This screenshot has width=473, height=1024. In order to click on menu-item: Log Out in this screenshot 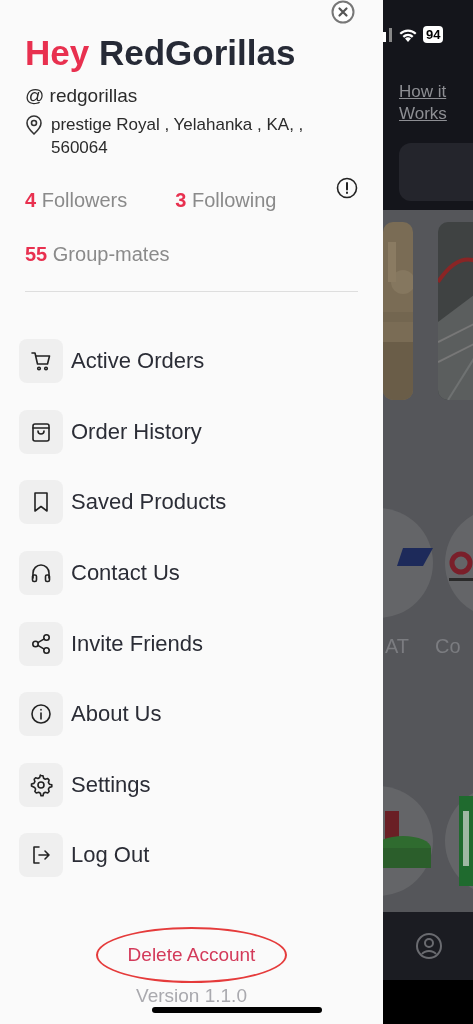, I will do `click(188, 855)`.